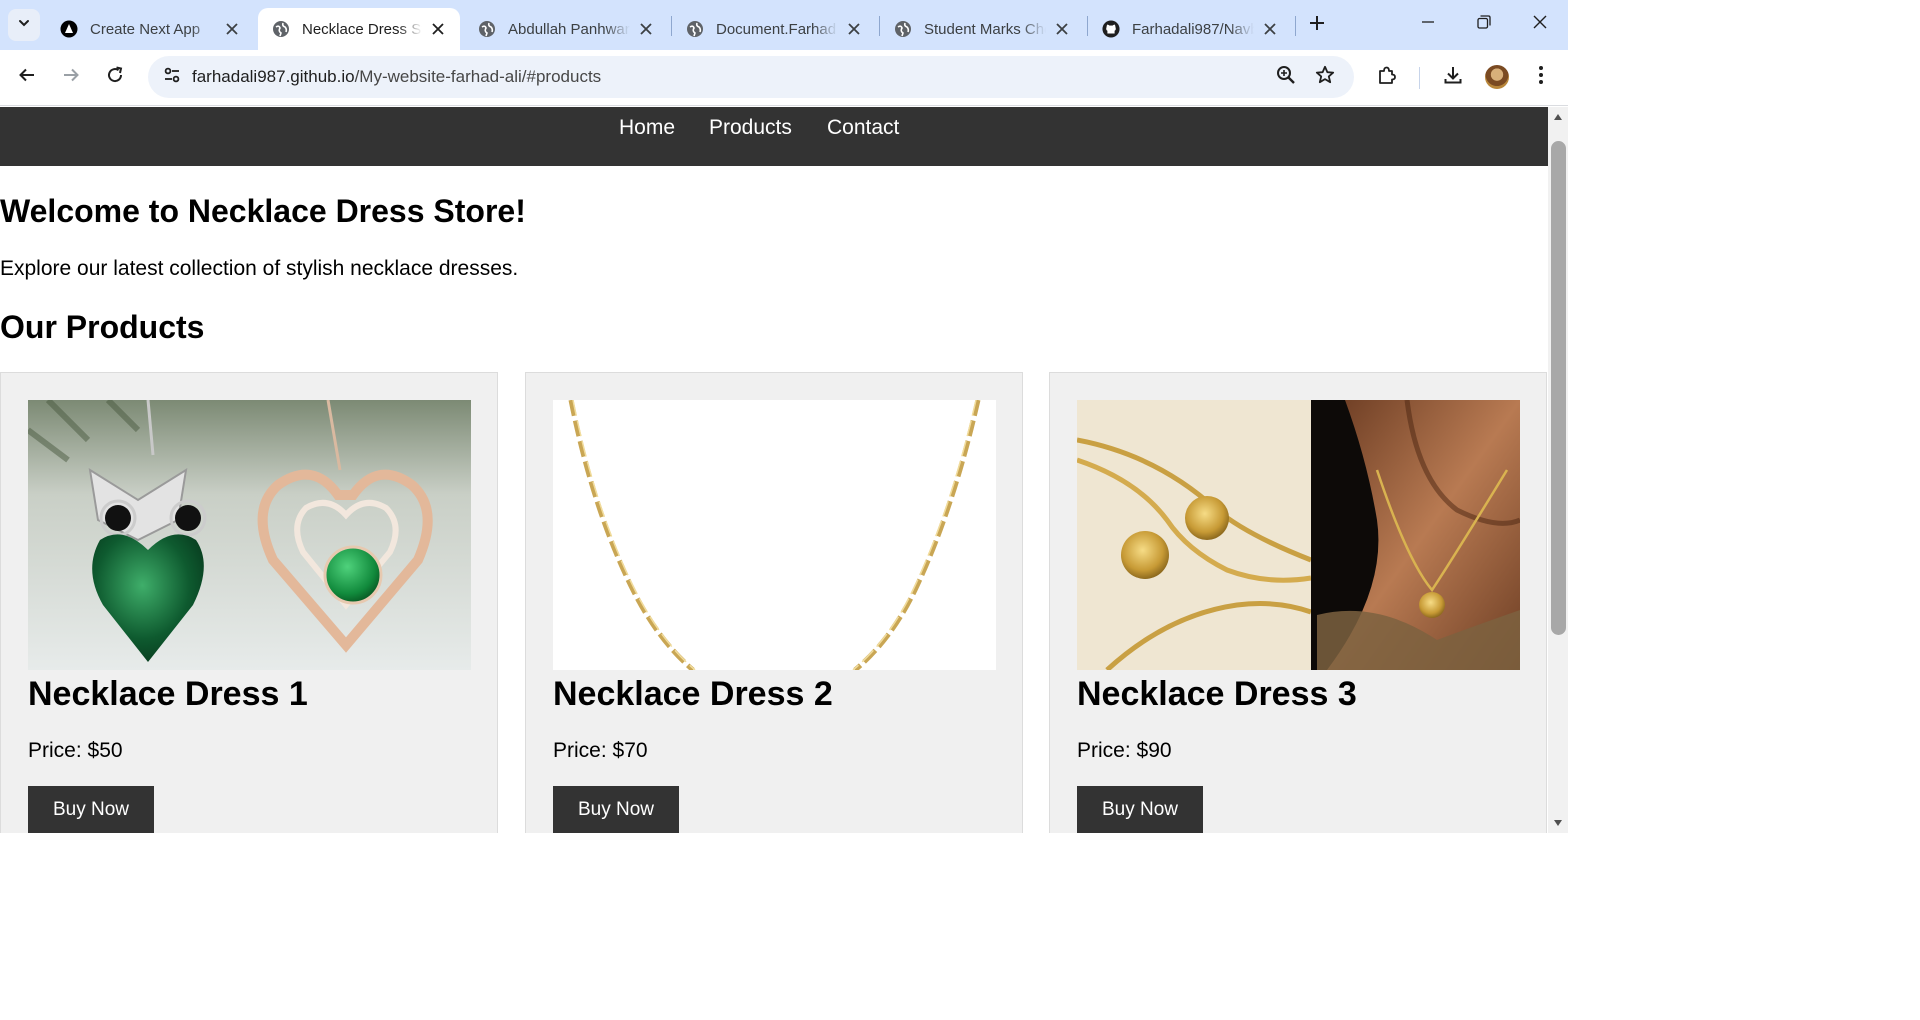 The height and width of the screenshot is (1020, 1920). Describe the element at coordinates (863, 128) in the screenshot. I see `nav-link-contact: Contact` at that location.